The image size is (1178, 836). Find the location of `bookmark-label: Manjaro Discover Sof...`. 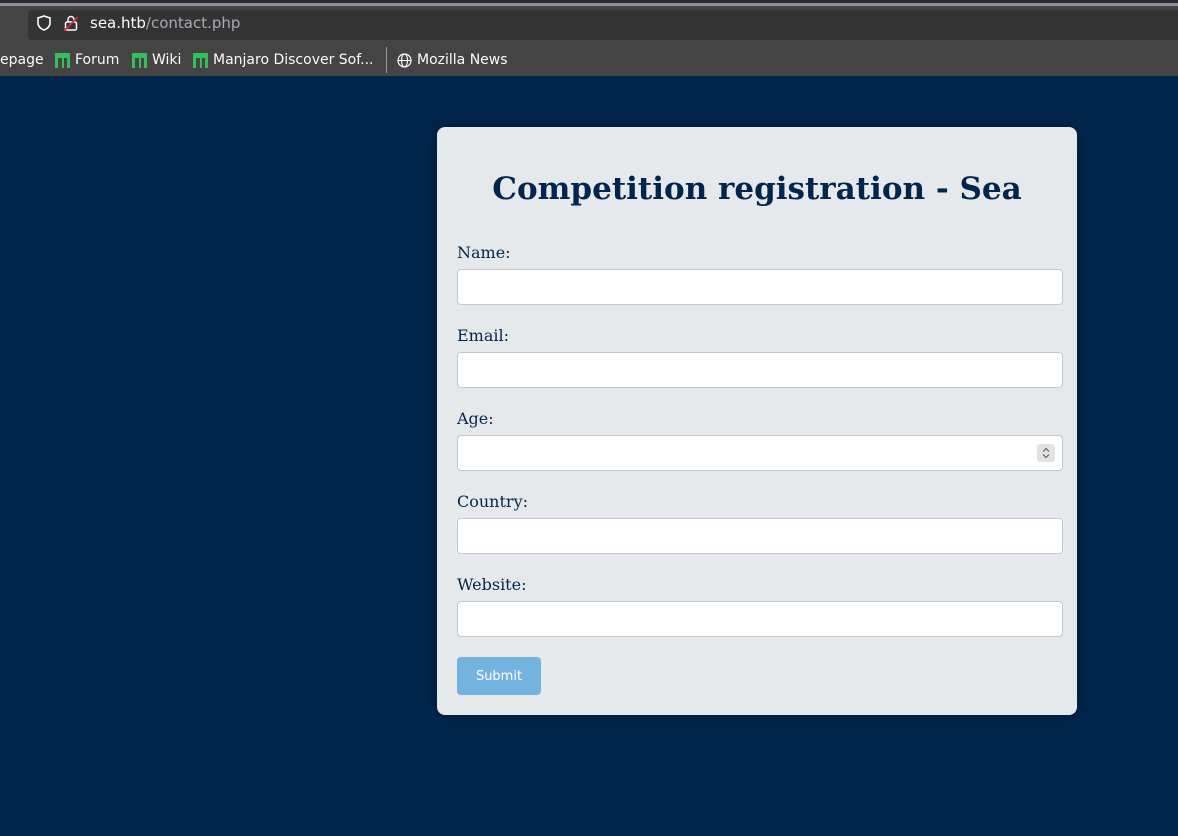

bookmark-label: Manjaro Discover Sof... is located at coordinates (293, 60).